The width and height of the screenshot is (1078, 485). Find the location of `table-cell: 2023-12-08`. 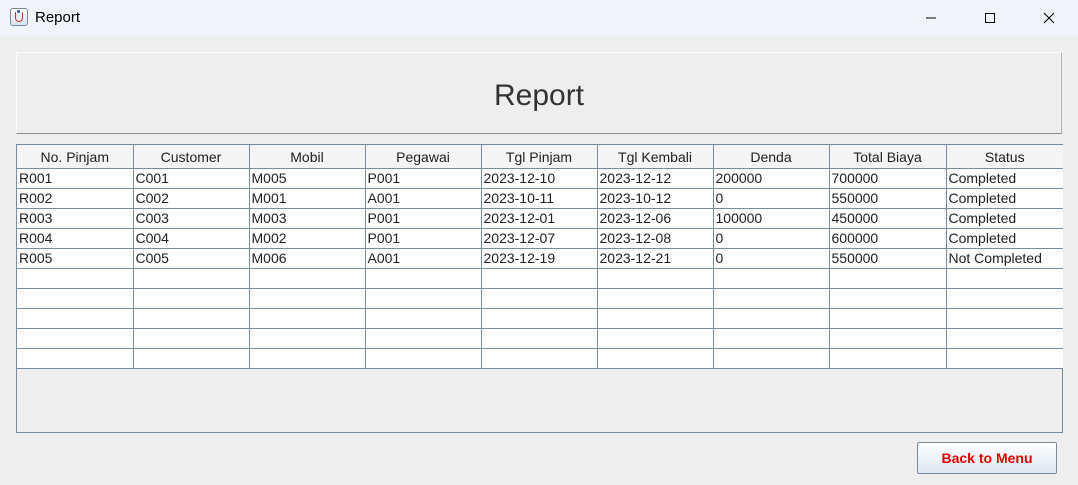

table-cell: 2023-12-08 is located at coordinates (655, 238).